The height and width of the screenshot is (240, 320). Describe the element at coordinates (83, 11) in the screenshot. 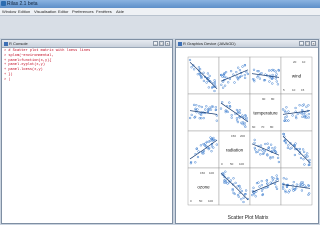

I see `menu-item-preferences: Preferences` at that location.